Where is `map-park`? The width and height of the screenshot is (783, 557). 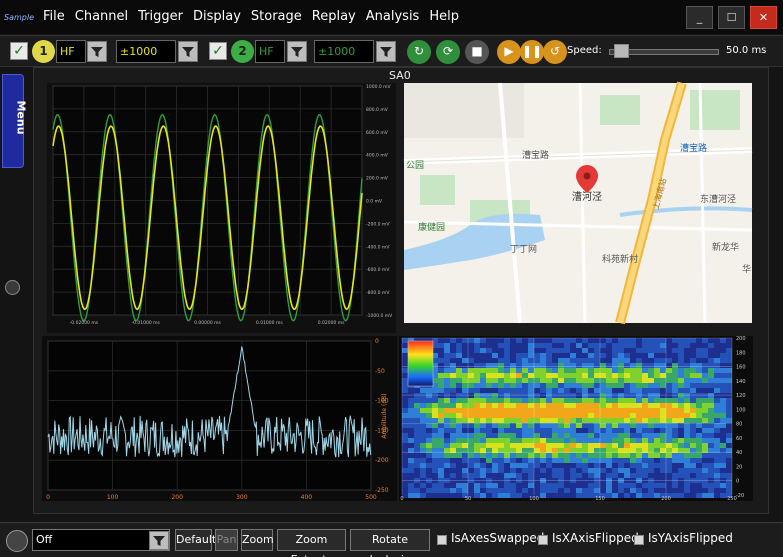
map-park is located at coordinates (715, 110).